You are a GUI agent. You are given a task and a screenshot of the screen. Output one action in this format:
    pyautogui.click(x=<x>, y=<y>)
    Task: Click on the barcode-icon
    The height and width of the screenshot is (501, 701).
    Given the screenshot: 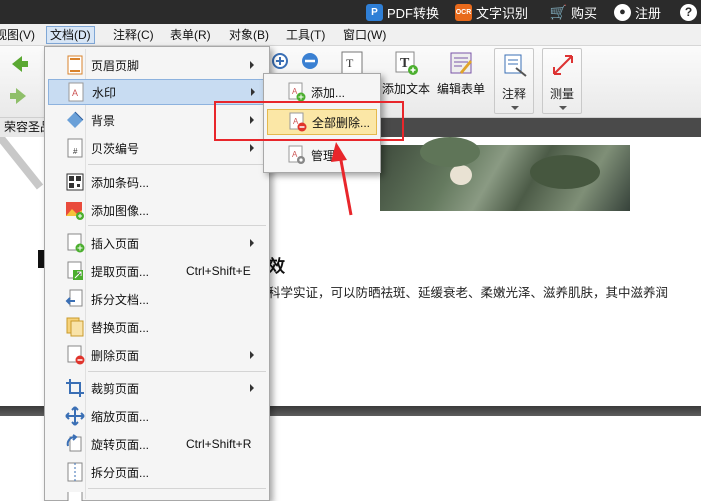 What is the action you would take?
    pyautogui.click(x=75, y=182)
    